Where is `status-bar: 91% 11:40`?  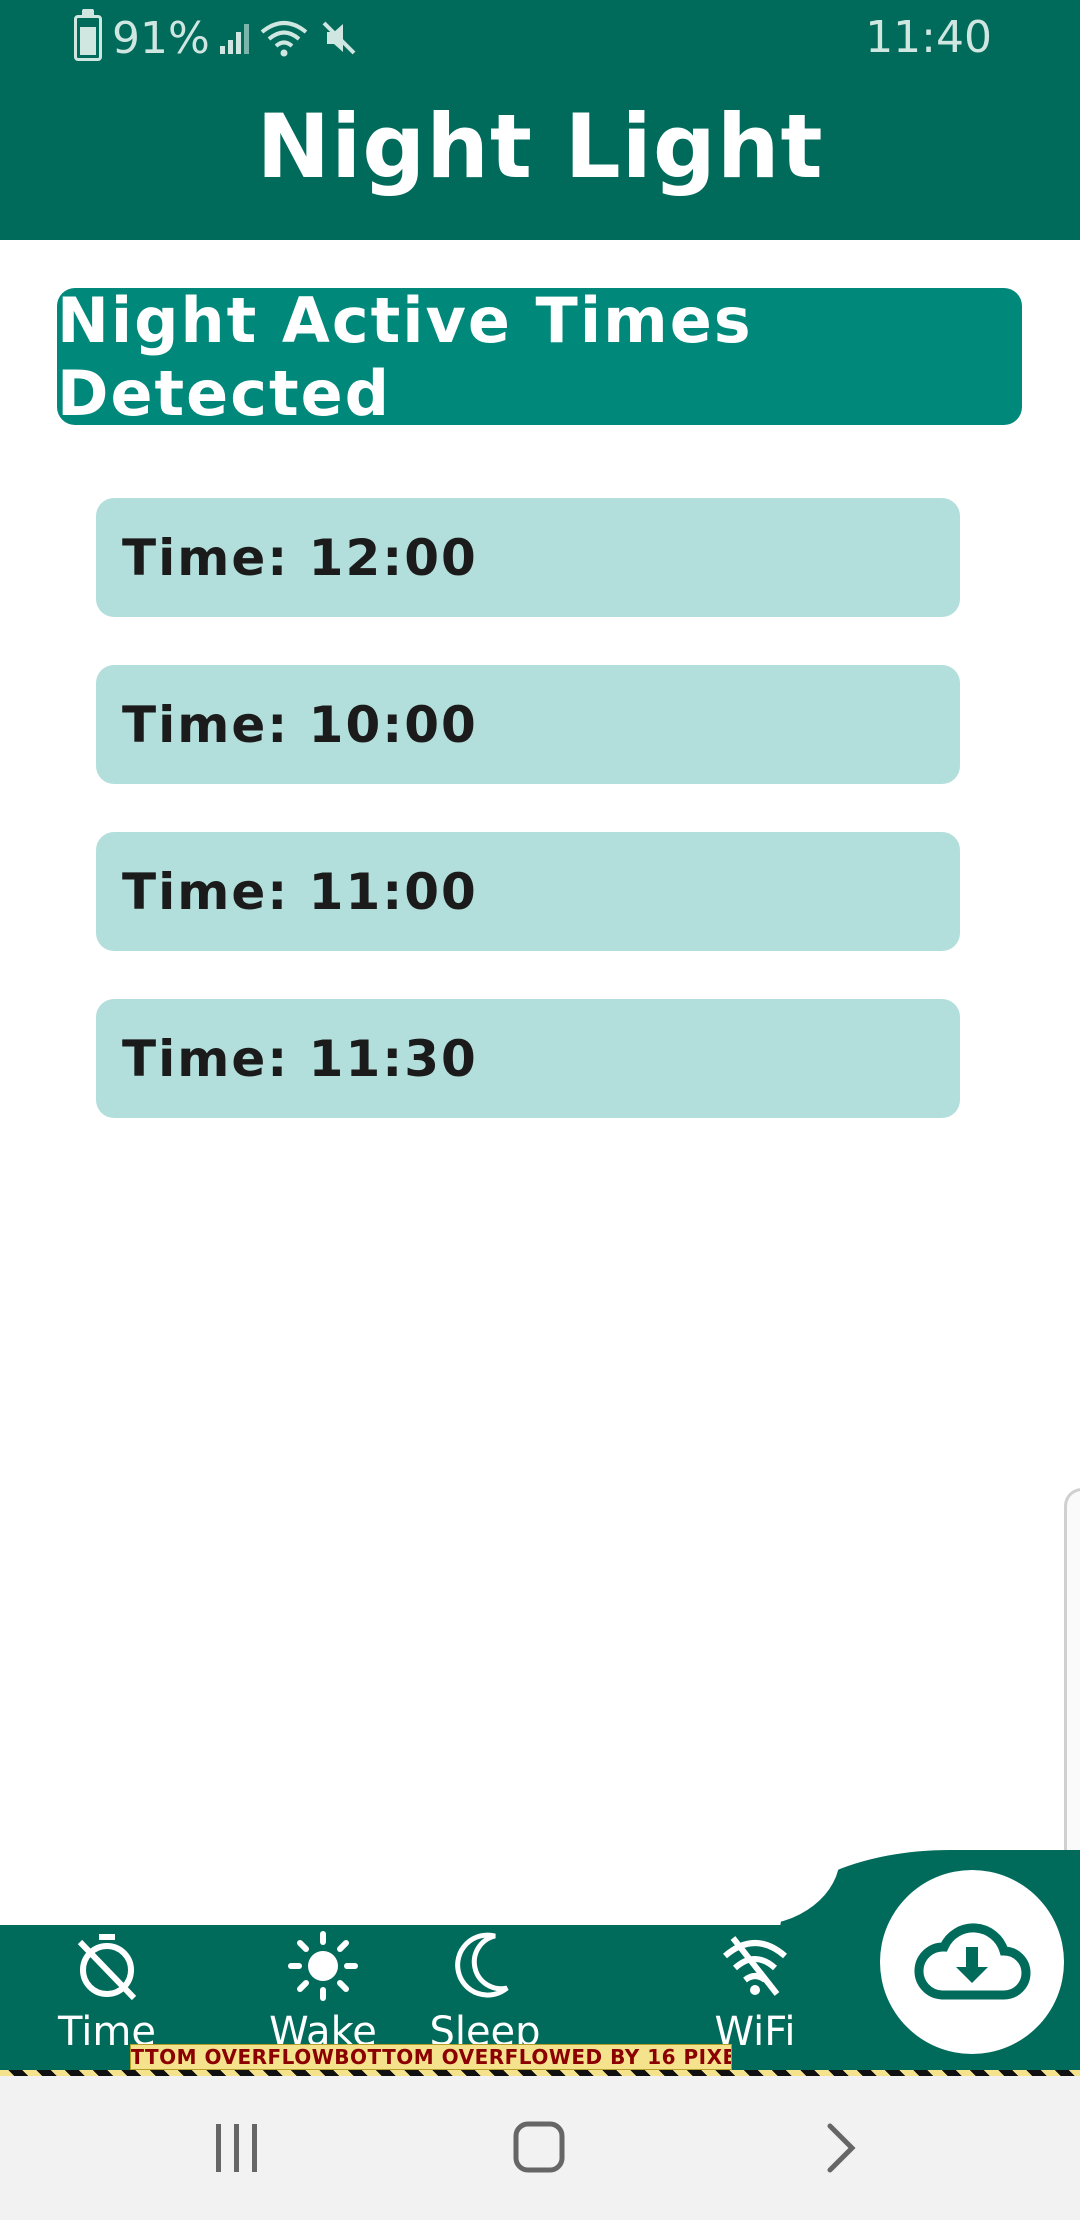 status-bar: 91% 11:40 is located at coordinates (540, 38).